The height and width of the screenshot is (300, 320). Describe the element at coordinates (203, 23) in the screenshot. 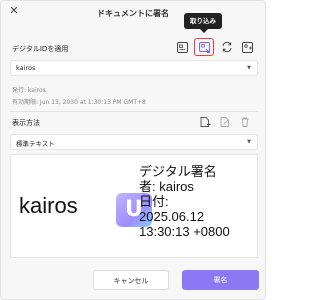

I see `import-tooltip: 取り込み` at that location.